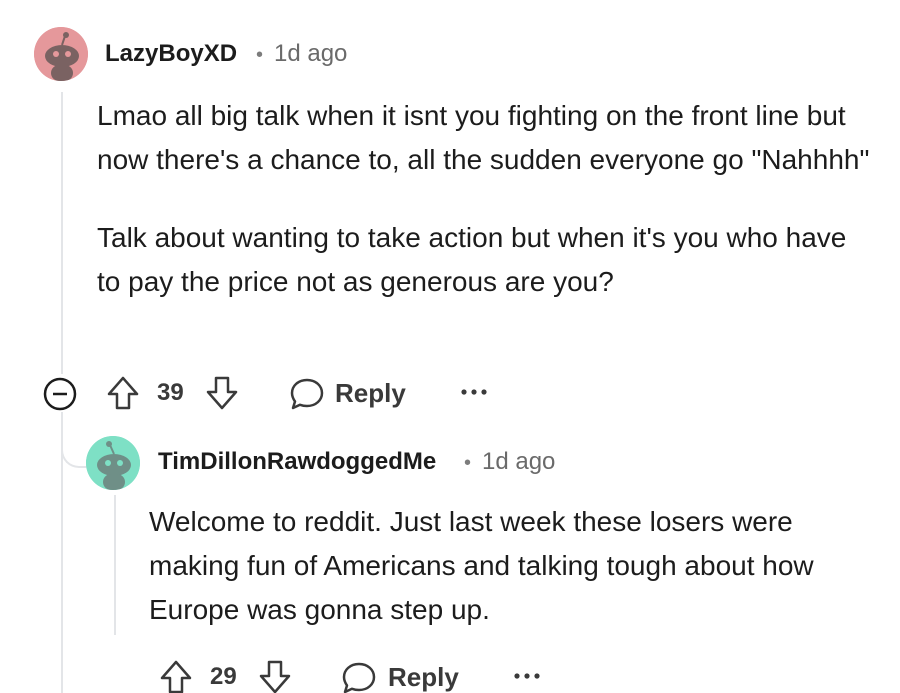  What do you see at coordinates (60, 394) in the screenshot?
I see `collapse-minus-icon` at bounding box center [60, 394].